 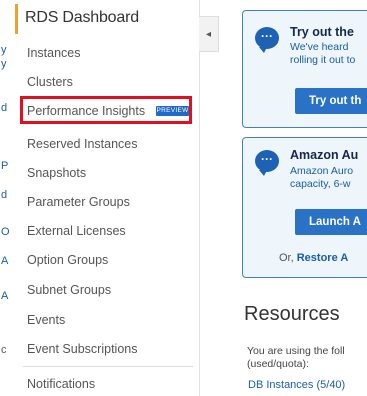 I want to click on db-instances-link: DB Instances (5/40), so click(x=296, y=385).